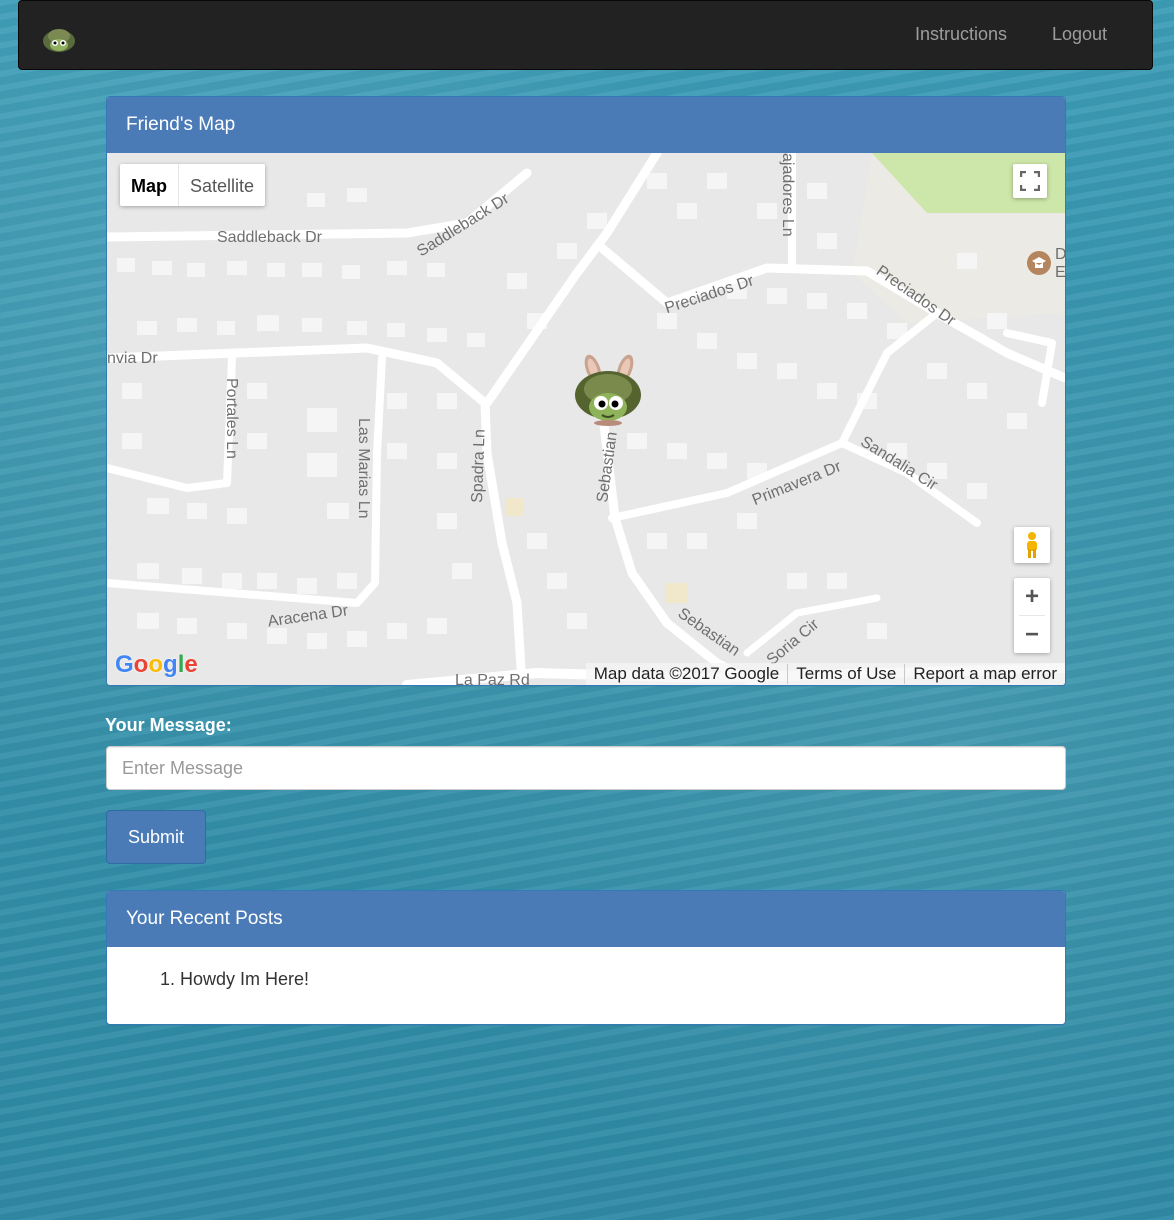  I want to click on poi-label: E, so click(1060, 272).